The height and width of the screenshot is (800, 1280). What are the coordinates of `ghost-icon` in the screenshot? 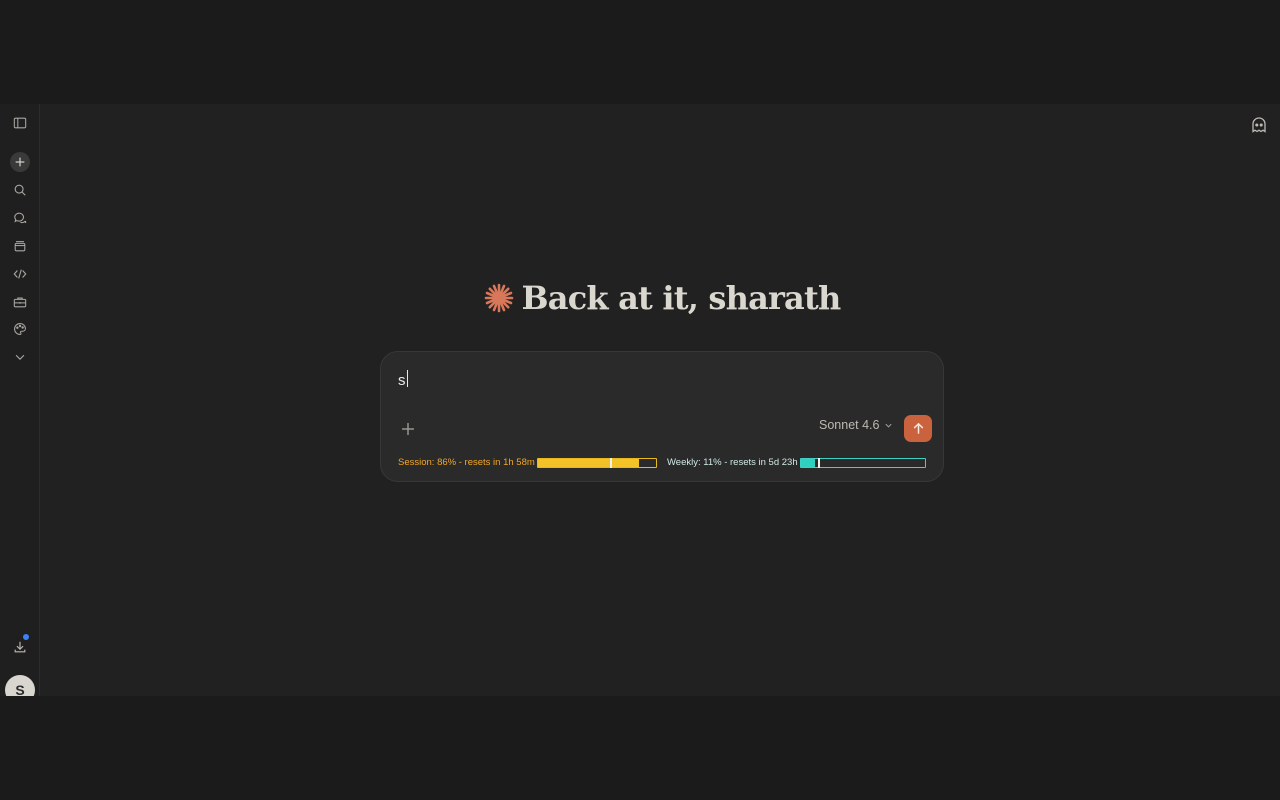 It's located at (1259, 125).